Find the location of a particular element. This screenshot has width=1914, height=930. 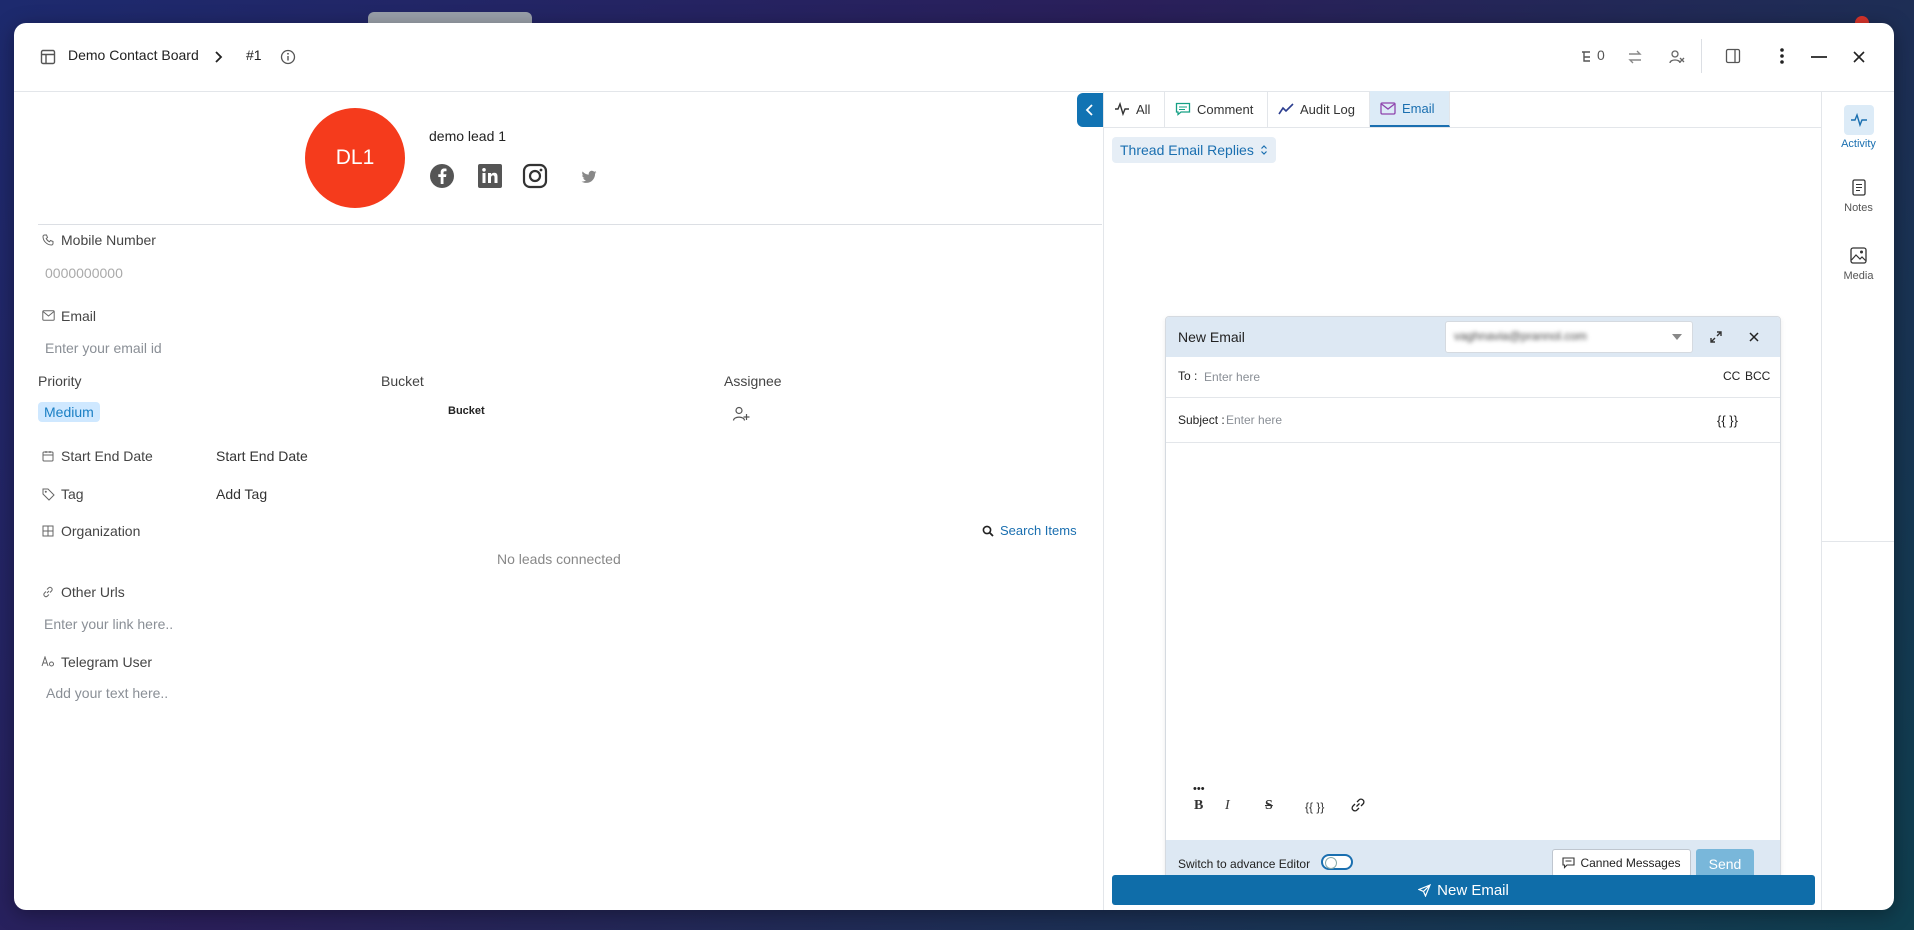

tab-comment-label: Comment is located at coordinates (1225, 109).